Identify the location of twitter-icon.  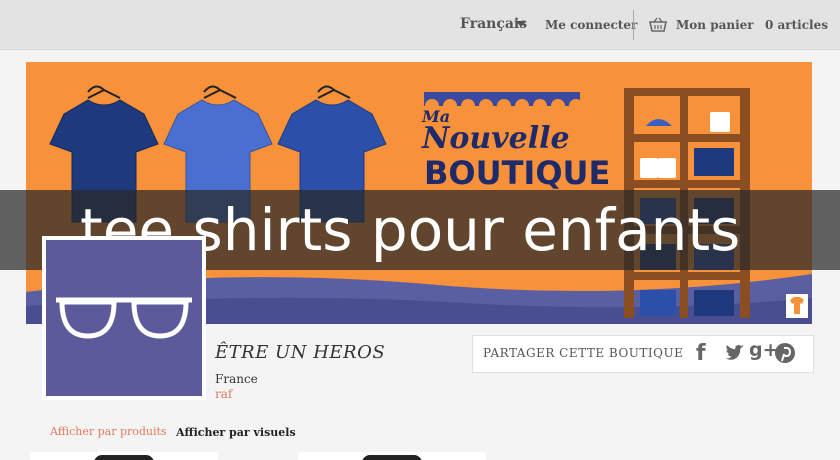
(734, 353).